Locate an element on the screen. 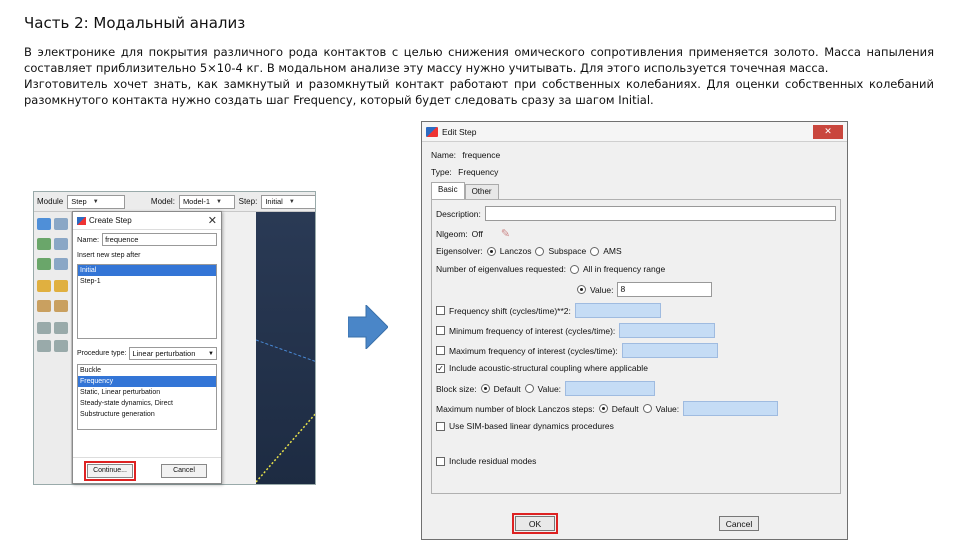 The image size is (960, 540). value-label: Value: is located at coordinates (602, 289).